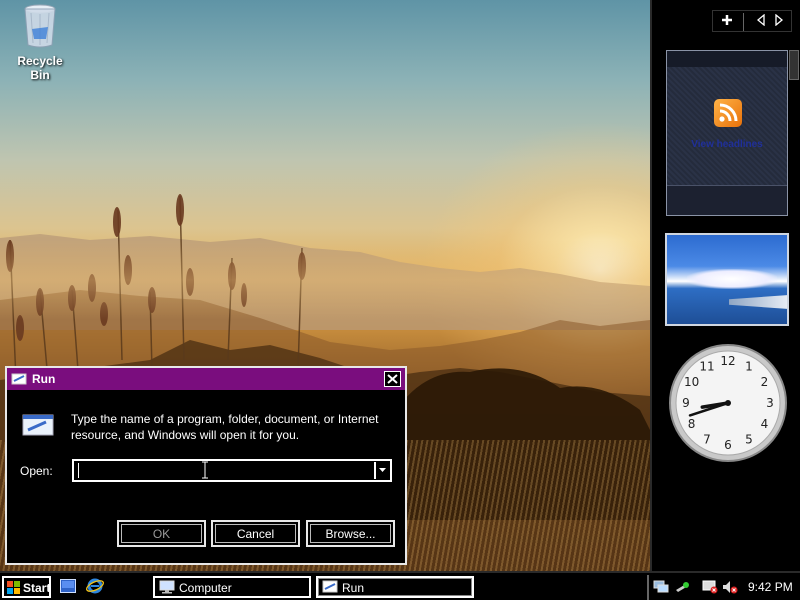 The width and height of the screenshot is (800, 600). Describe the element at coordinates (692, 424) in the screenshot. I see `clock-numeral: 8` at that location.